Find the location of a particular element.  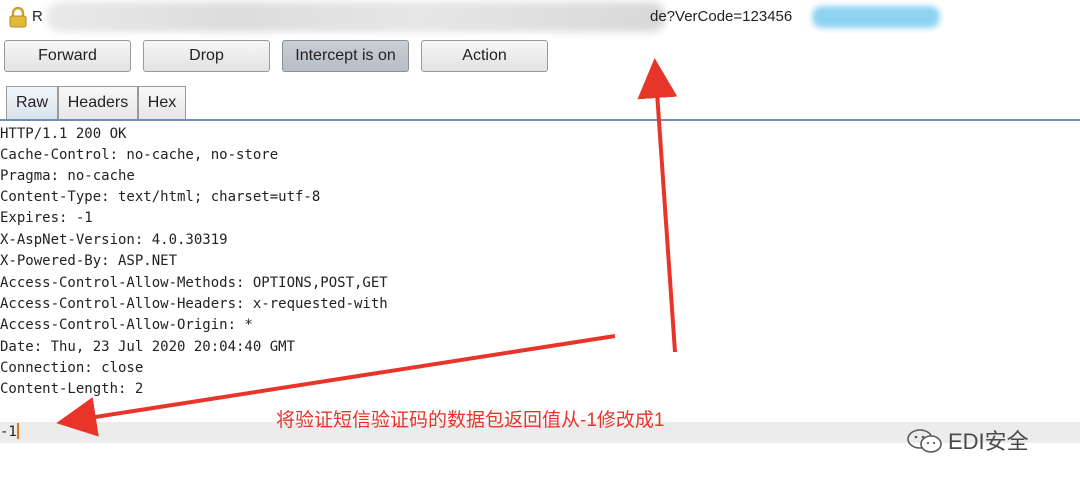

response-line: X-AspNet-Version: 4.0.30319 is located at coordinates (114, 240).